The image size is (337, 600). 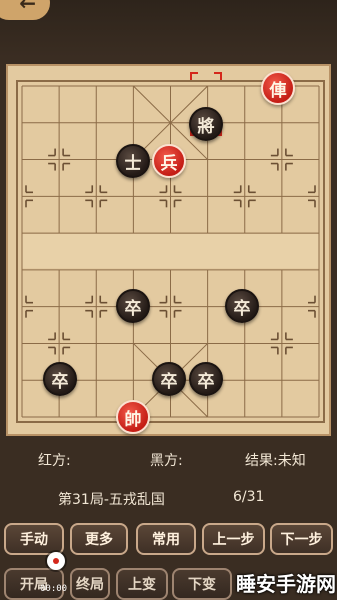 What do you see at coordinates (99, 539) in the screenshot?
I see `more-button: 更多` at bounding box center [99, 539].